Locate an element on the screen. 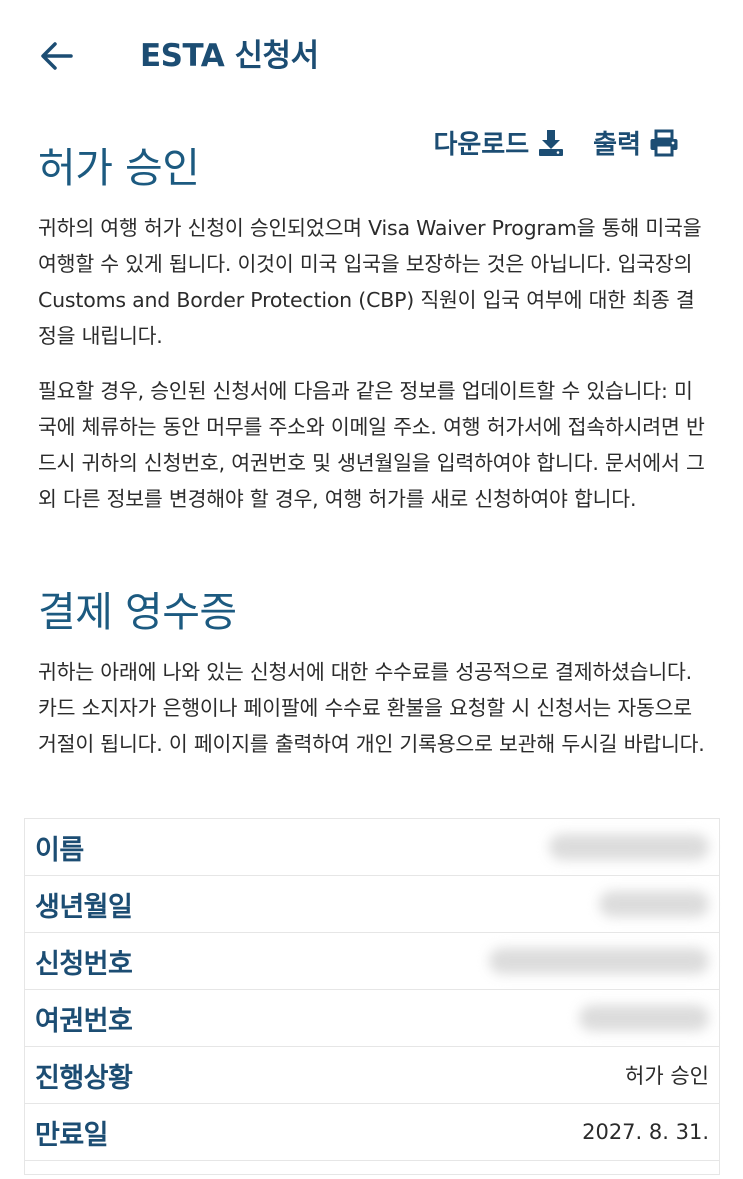 The height and width of the screenshot is (1179, 743). action-bar: 다운로드 출력 is located at coordinates (556, 142).